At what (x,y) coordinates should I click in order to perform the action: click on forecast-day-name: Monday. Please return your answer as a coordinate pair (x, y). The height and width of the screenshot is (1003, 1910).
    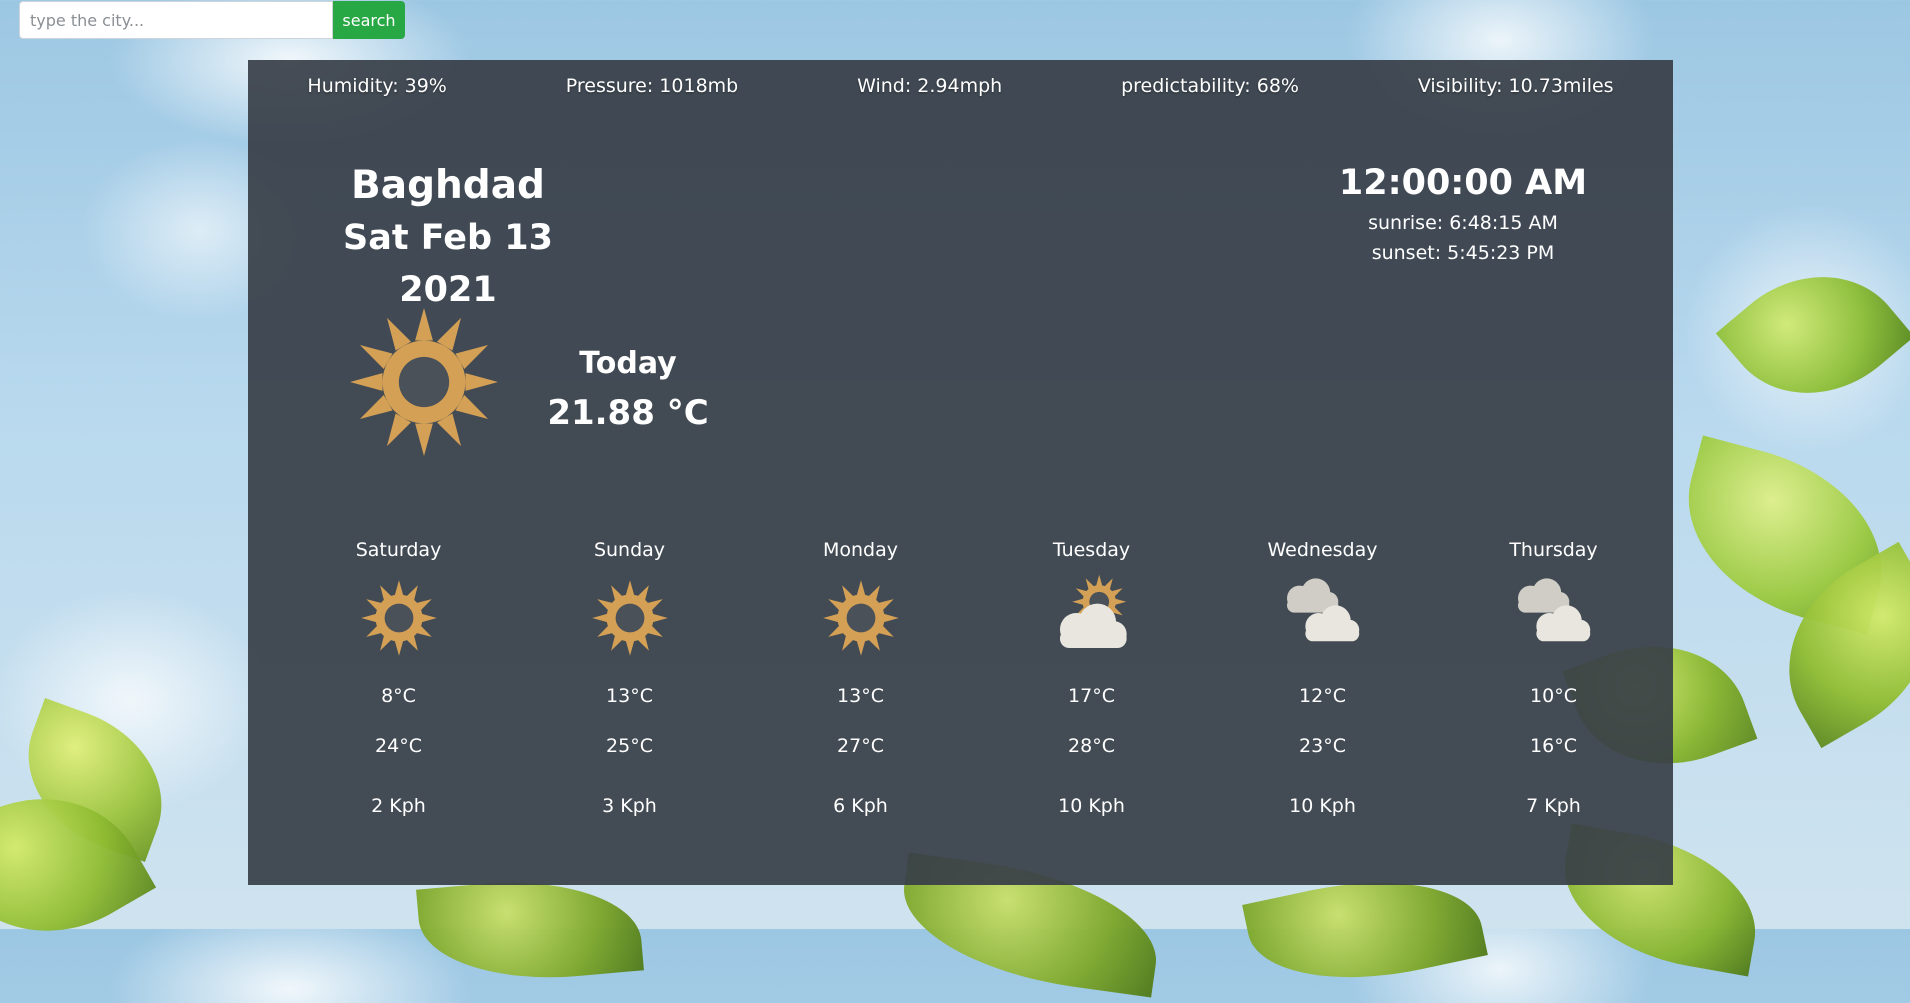
    Looking at the image, I should click on (860, 550).